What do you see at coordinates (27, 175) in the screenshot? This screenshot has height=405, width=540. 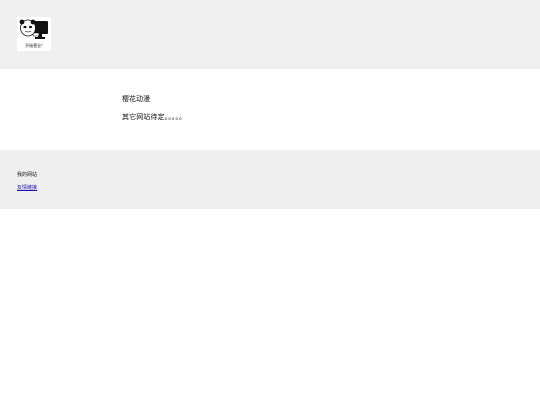 I see `footer-section-title: 我的网站` at bounding box center [27, 175].